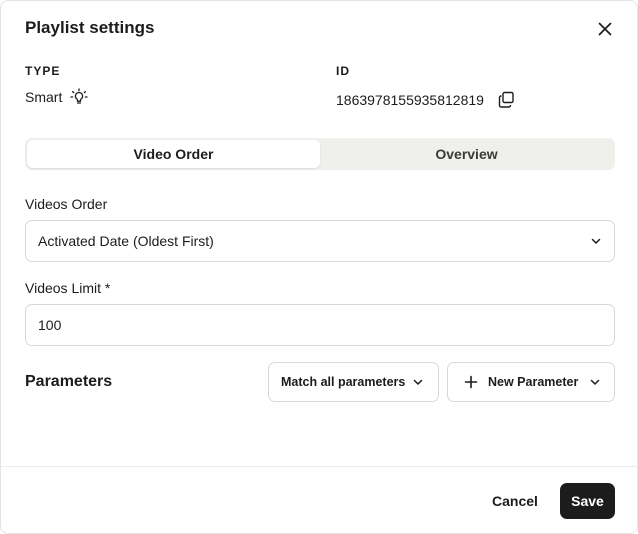 The image size is (638, 534). I want to click on copy-id-button, so click(506, 99).